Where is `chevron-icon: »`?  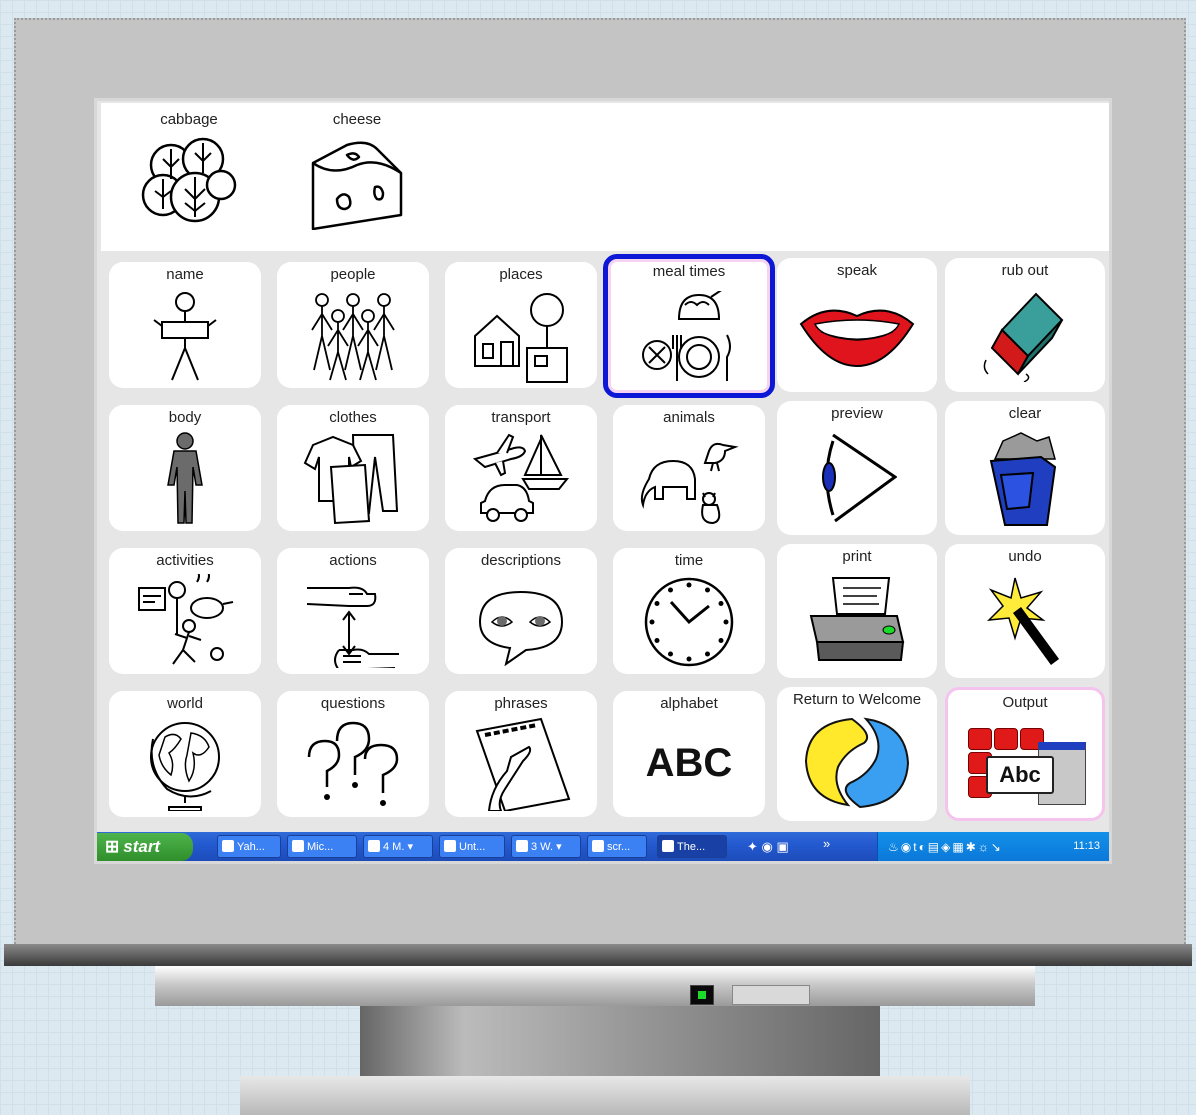 chevron-icon: » is located at coordinates (826, 843).